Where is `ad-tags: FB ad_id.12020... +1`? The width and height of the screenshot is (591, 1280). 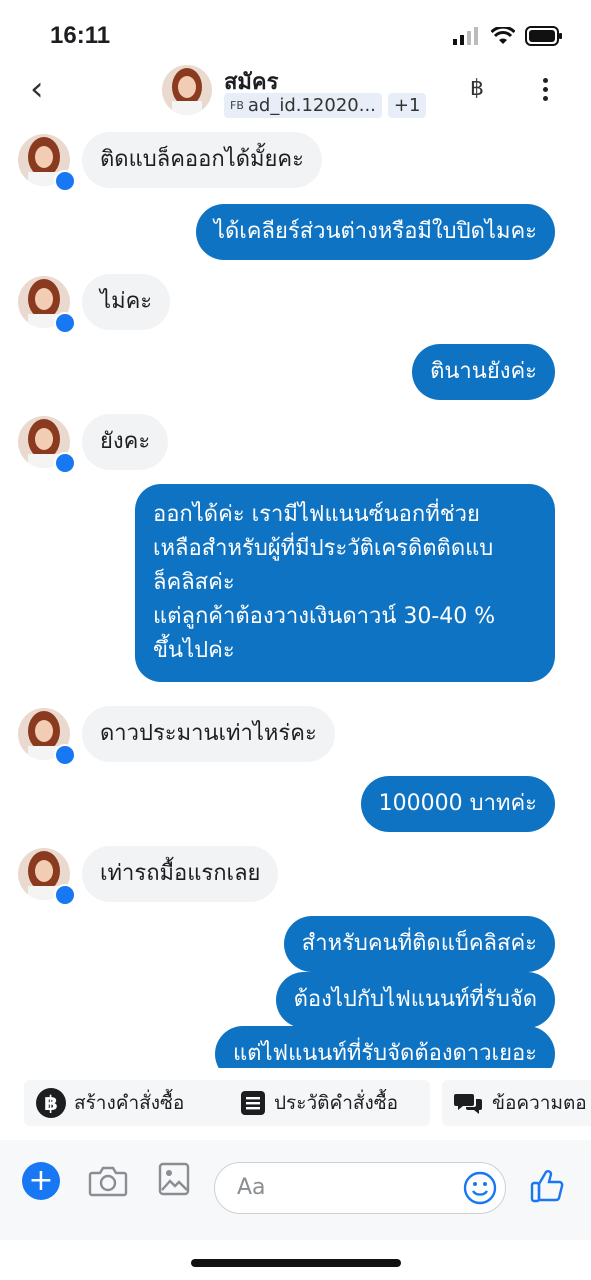
ad-tags: FB ad_id.12020... +1 is located at coordinates (325, 105).